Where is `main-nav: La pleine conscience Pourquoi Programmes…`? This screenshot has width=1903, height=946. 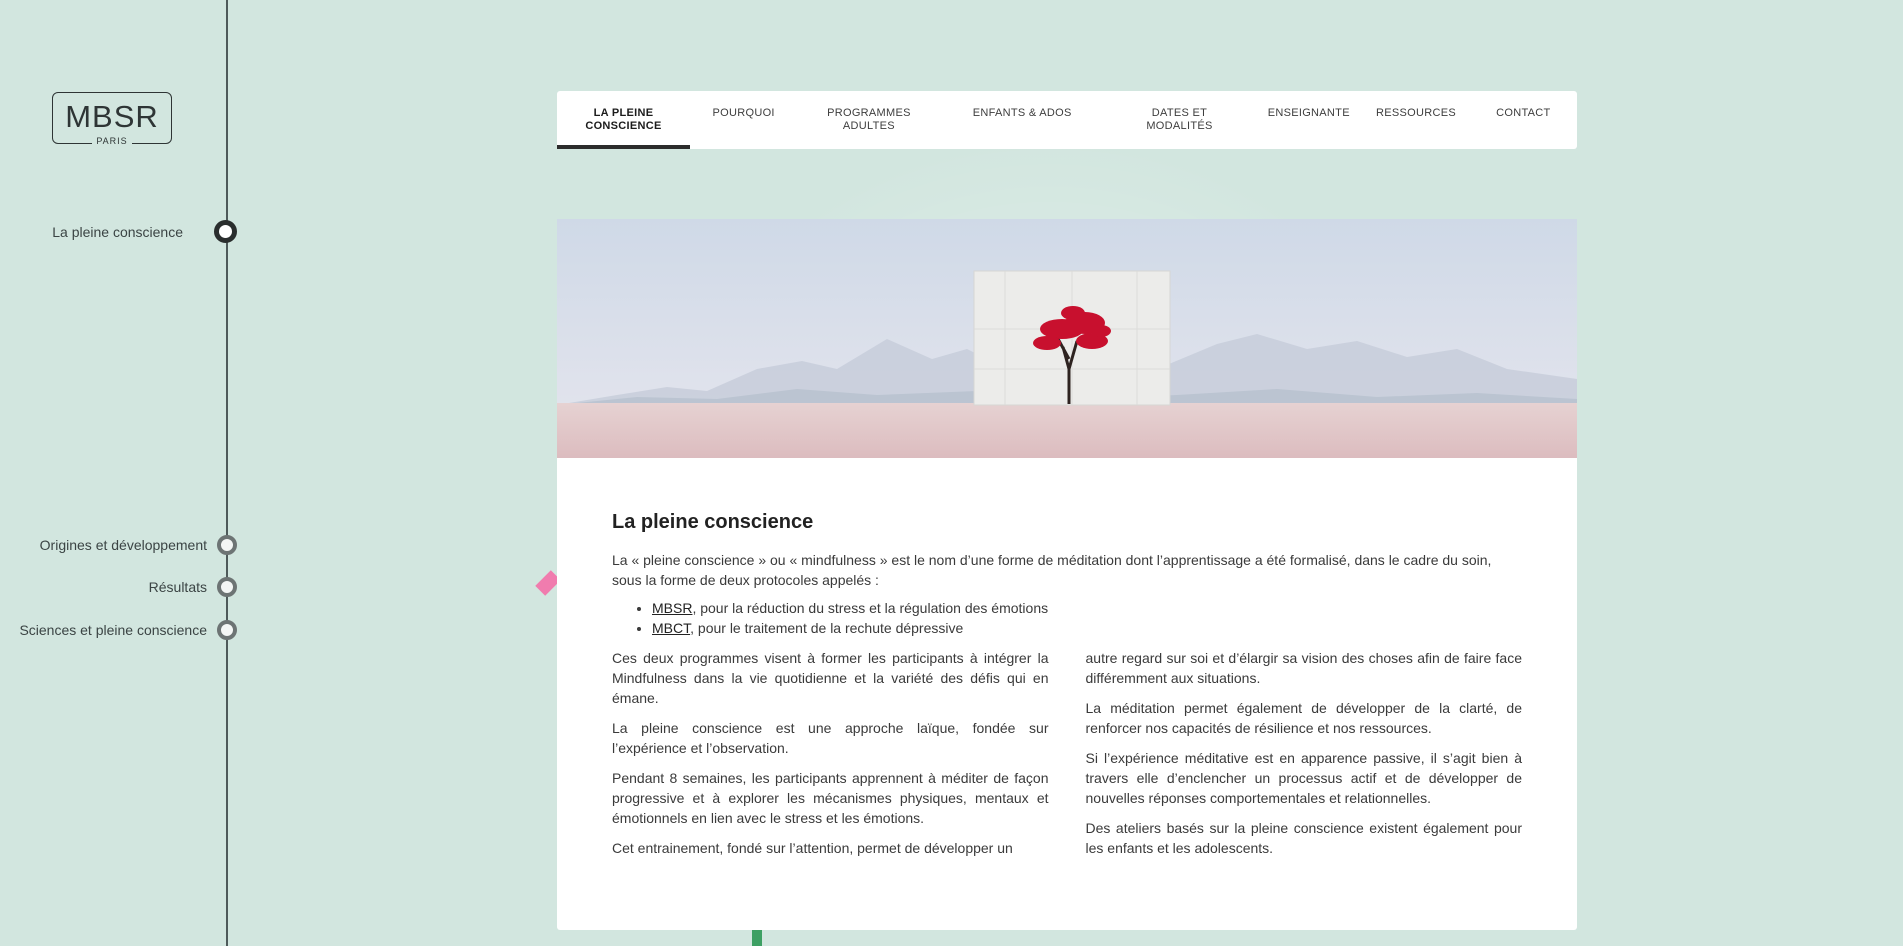 main-nav: La pleine conscience Pourquoi Programmes… is located at coordinates (1067, 120).